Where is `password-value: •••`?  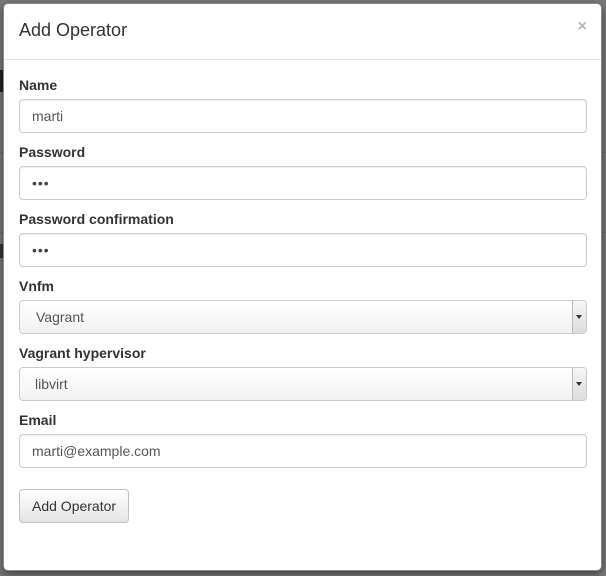
password-value: ••• is located at coordinates (41, 183).